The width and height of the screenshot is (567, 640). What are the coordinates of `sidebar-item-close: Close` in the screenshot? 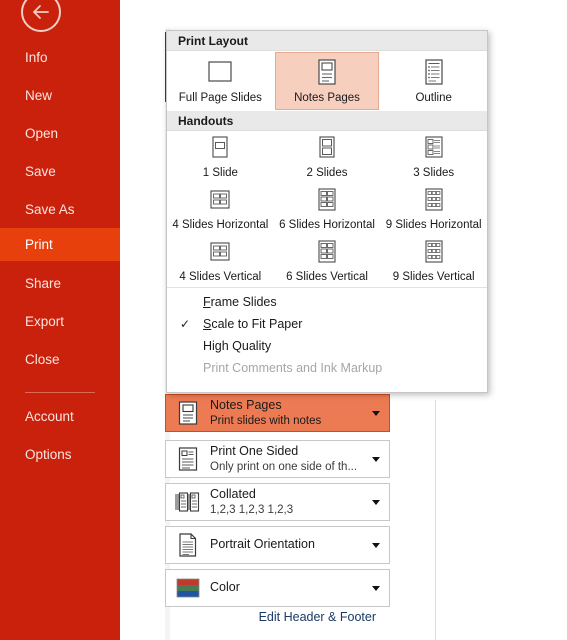 It's located at (60, 359).